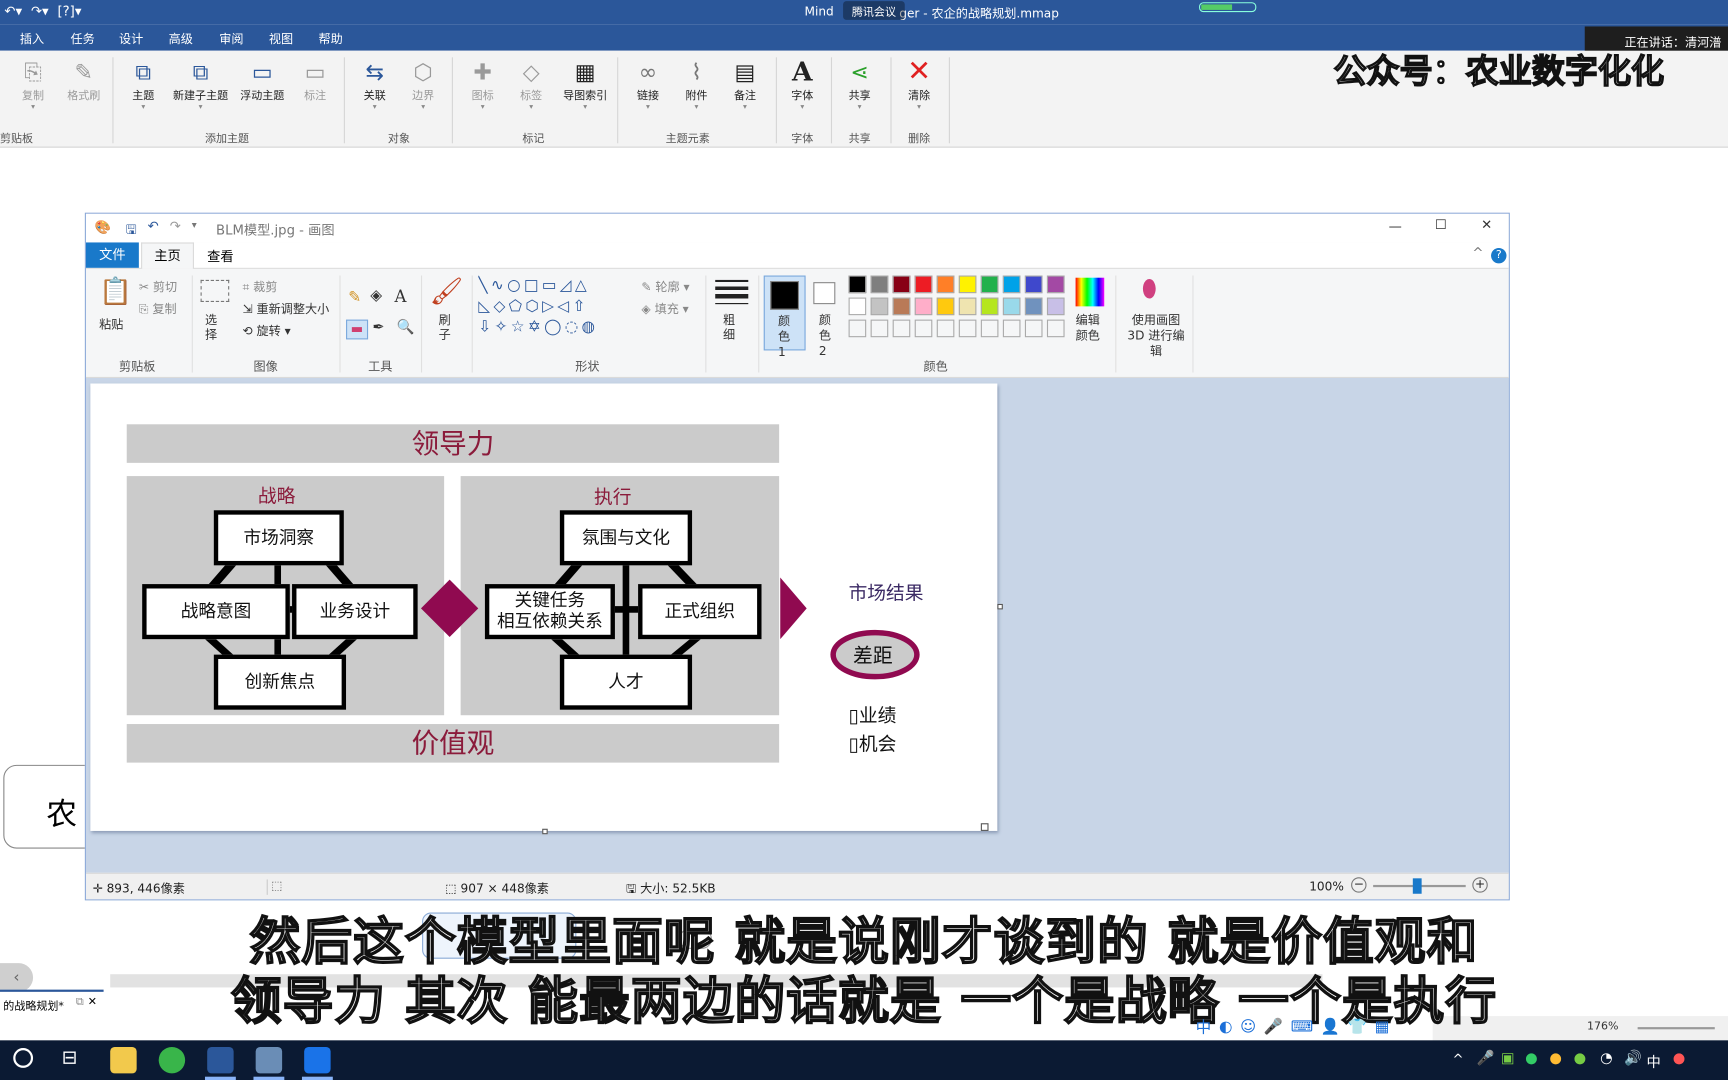  Describe the element at coordinates (32, 39) in the screenshot. I see `tab-insert: 插入` at that location.